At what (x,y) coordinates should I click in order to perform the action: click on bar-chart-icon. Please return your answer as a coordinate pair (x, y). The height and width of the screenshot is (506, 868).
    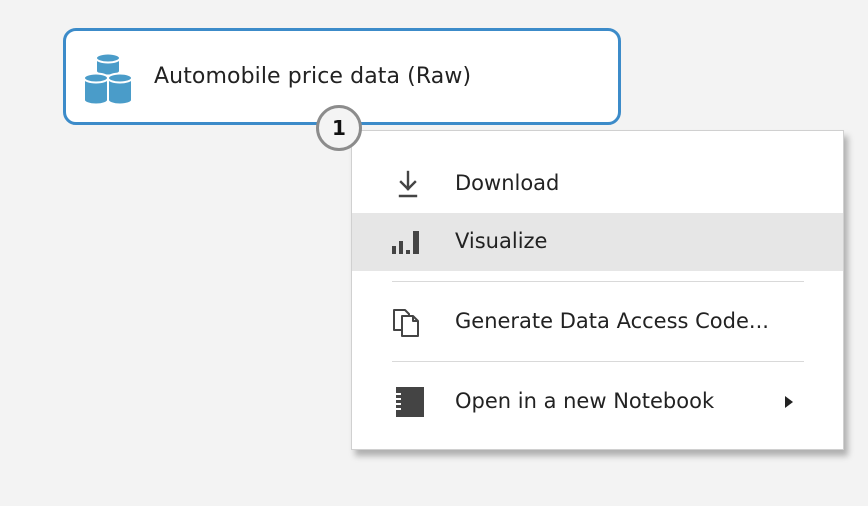
    Looking at the image, I should click on (405, 242).